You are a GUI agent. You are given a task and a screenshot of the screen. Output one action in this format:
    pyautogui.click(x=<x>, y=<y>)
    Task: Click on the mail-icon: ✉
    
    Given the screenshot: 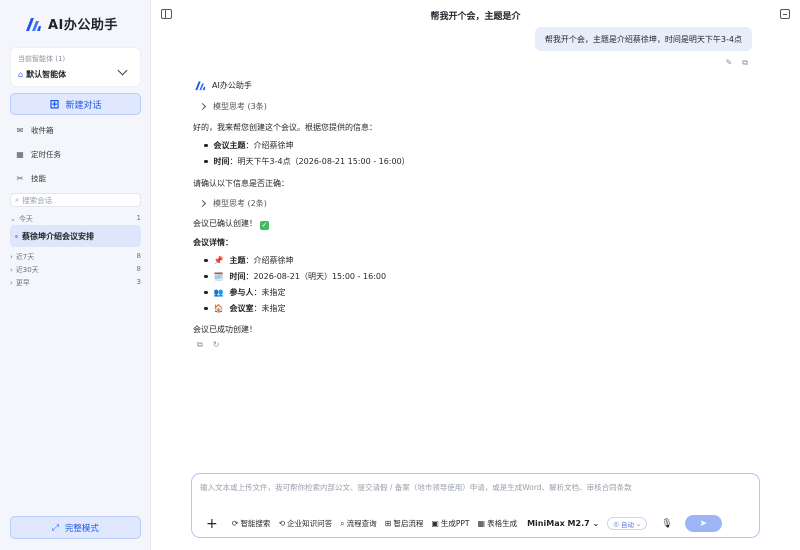 What is the action you would take?
    pyautogui.click(x=20, y=130)
    